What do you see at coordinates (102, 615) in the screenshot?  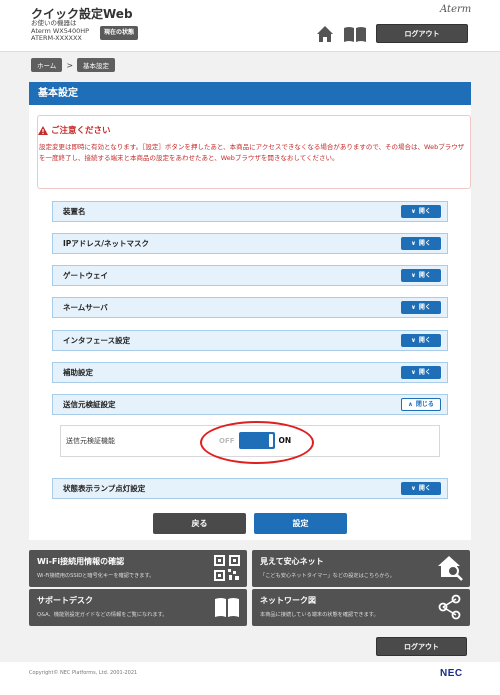 I see `tile-subtitle: Q&A、機能別設定ガイドなどの情報をご覧になれます。` at bounding box center [102, 615].